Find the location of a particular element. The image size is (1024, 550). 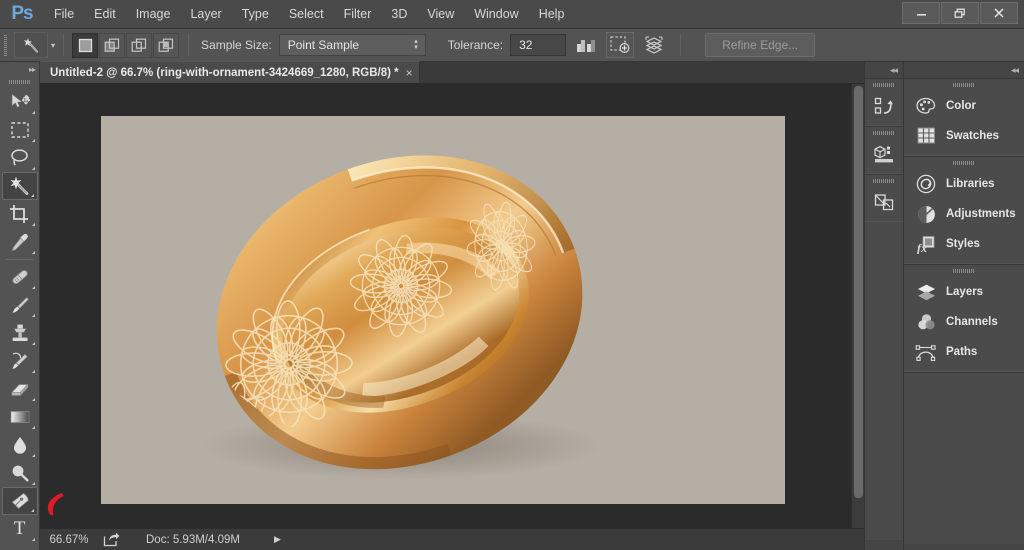

share-icon is located at coordinates (111, 539).